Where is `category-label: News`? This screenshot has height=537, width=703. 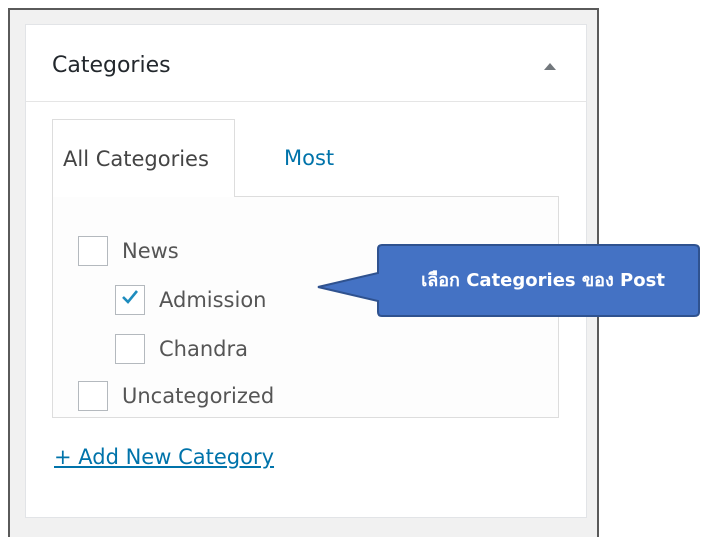 category-label: News is located at coordinates (150, 251).